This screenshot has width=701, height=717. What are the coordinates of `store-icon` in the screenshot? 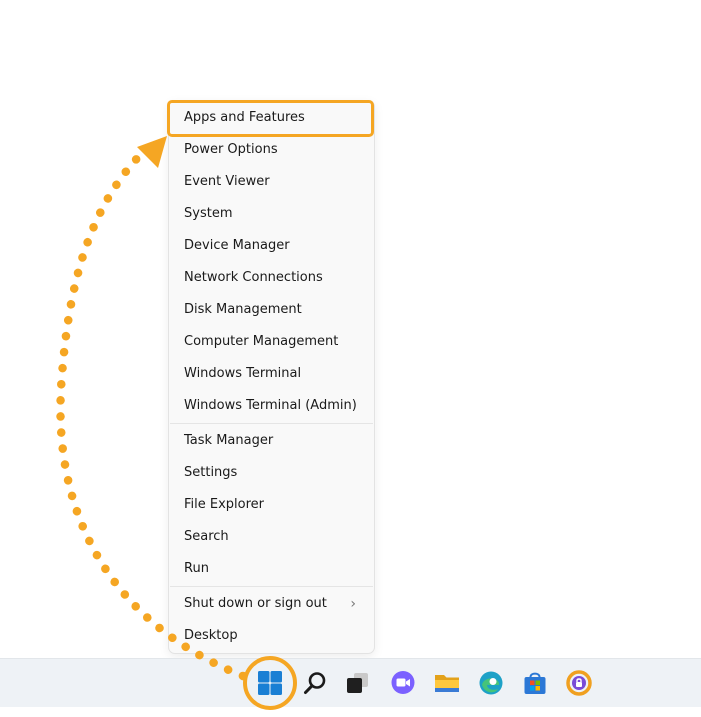 It's located at (535, 683).